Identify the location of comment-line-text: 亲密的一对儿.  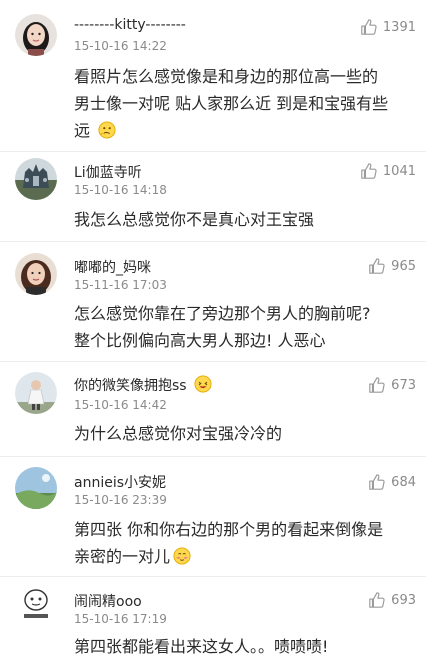
(122, 556).